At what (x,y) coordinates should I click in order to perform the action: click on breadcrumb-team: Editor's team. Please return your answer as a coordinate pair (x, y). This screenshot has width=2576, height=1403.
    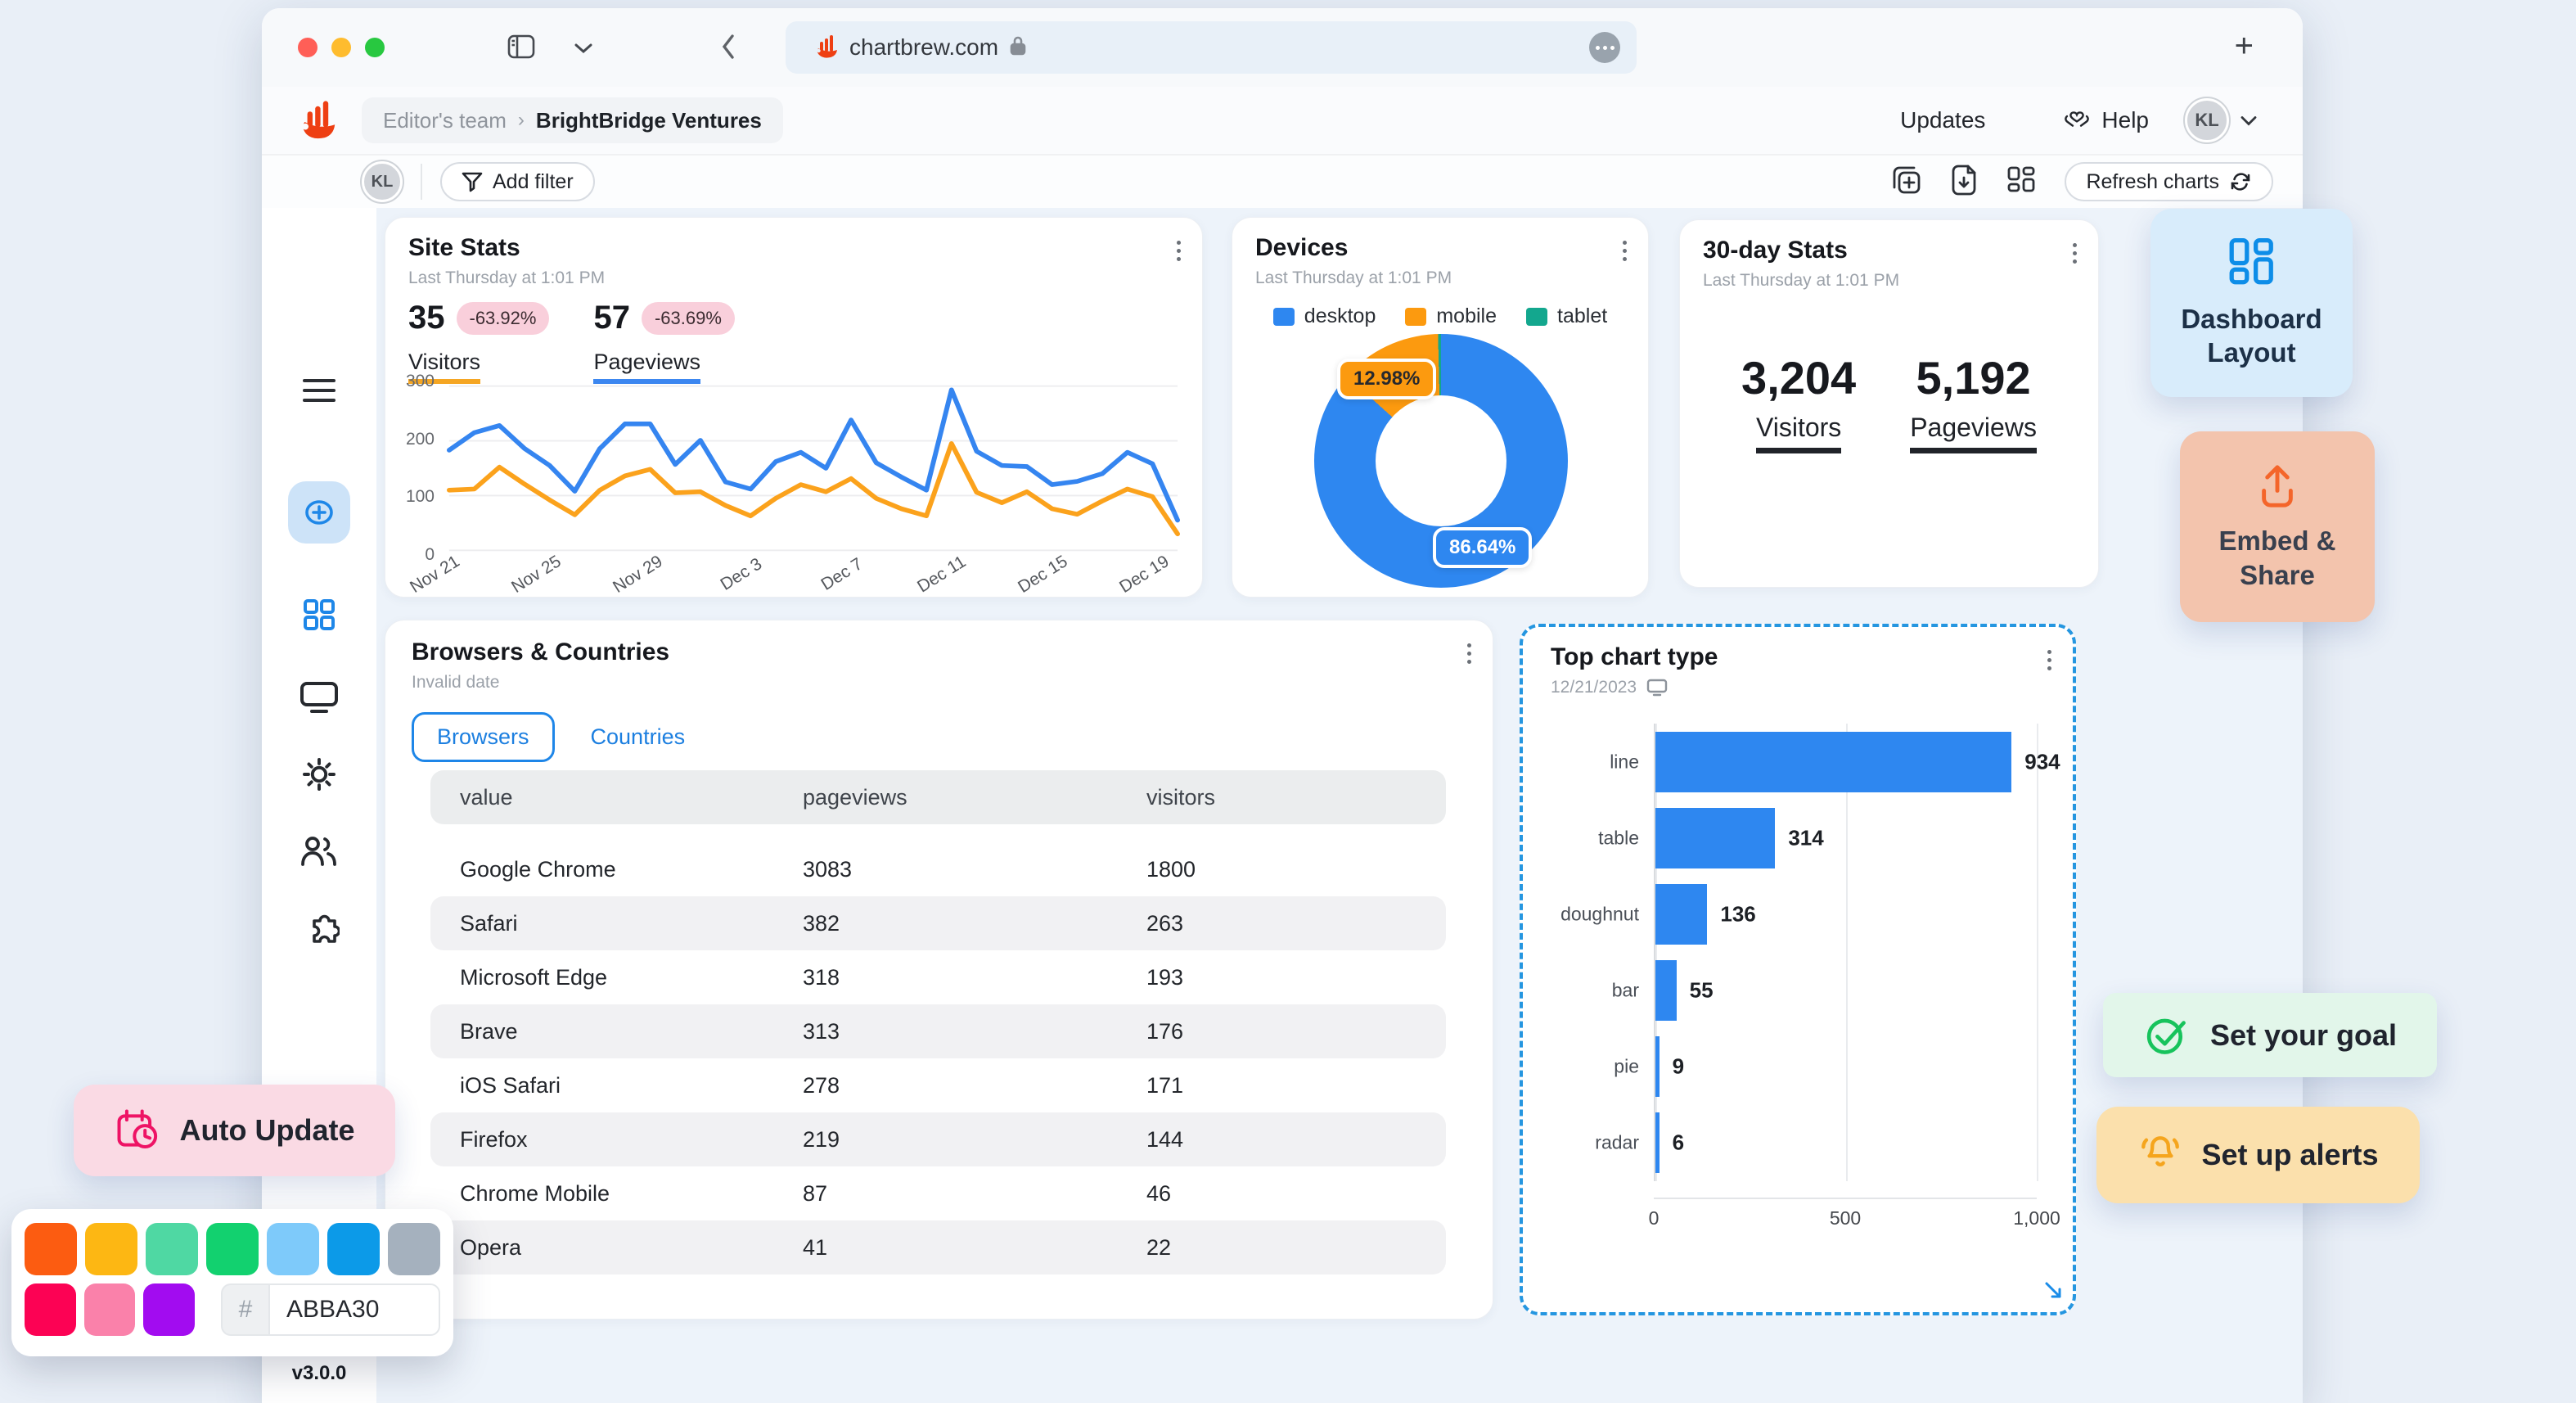
    Looking at the image, I should click on (445, 120).